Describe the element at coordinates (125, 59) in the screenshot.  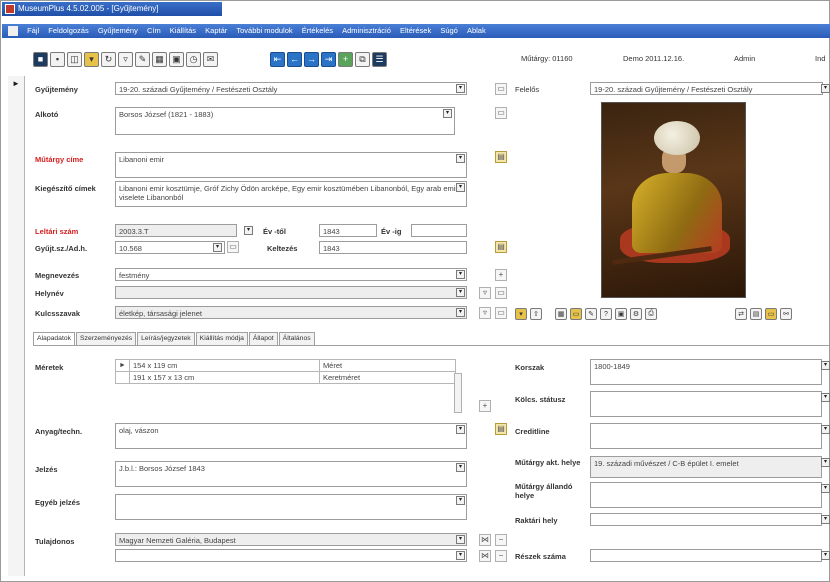
I see `filter-icon: ▿` at that location.